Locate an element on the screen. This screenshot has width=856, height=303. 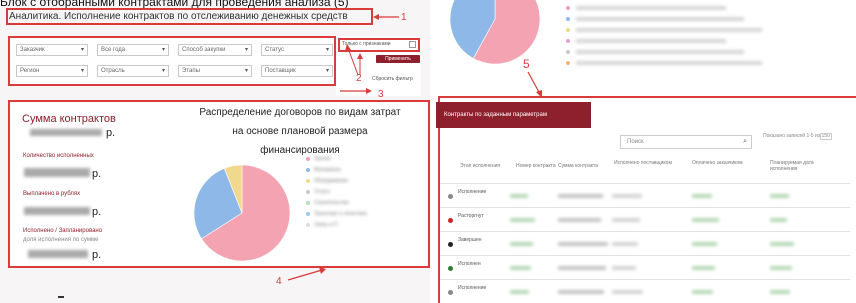
table-row: Расторгнут is located at coordinates (645, 219).